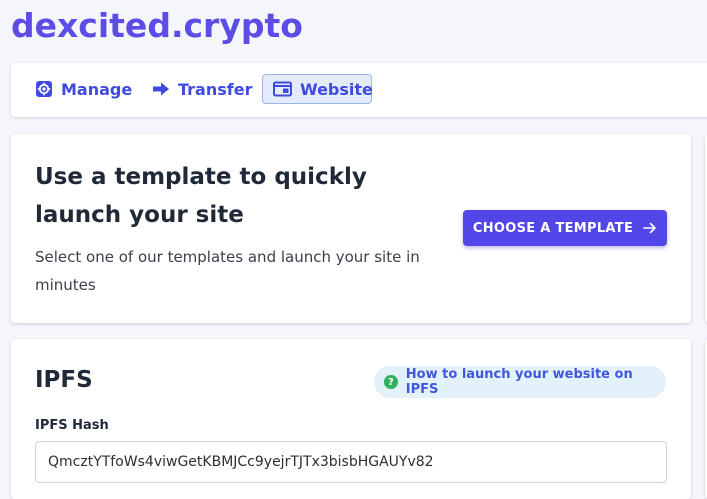 The image size is (707, 499). What do you see at coordinates (336, 89) in the screenshot?
I see `tab-website-label: Website` at bounding box center [336, 89].